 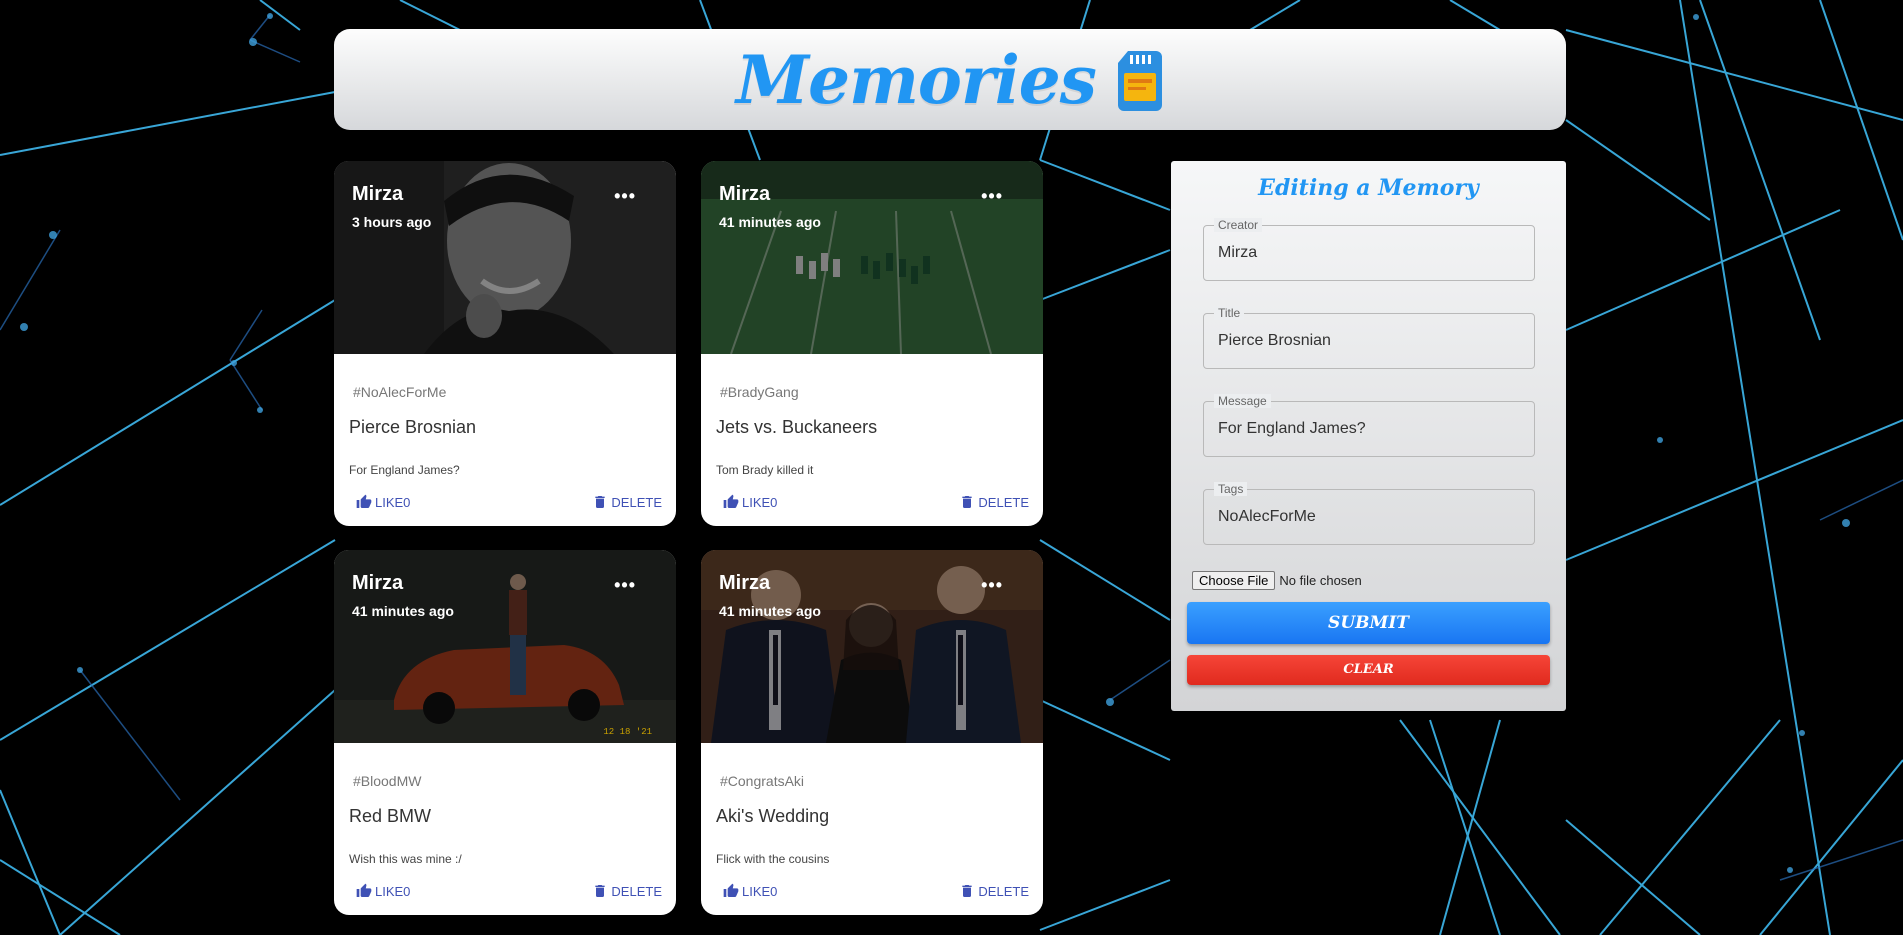 What do you see at coordinates (392, 222) in the screenshot?
I see `card-time: 3 hours ago` at bounding box center [392, 222].